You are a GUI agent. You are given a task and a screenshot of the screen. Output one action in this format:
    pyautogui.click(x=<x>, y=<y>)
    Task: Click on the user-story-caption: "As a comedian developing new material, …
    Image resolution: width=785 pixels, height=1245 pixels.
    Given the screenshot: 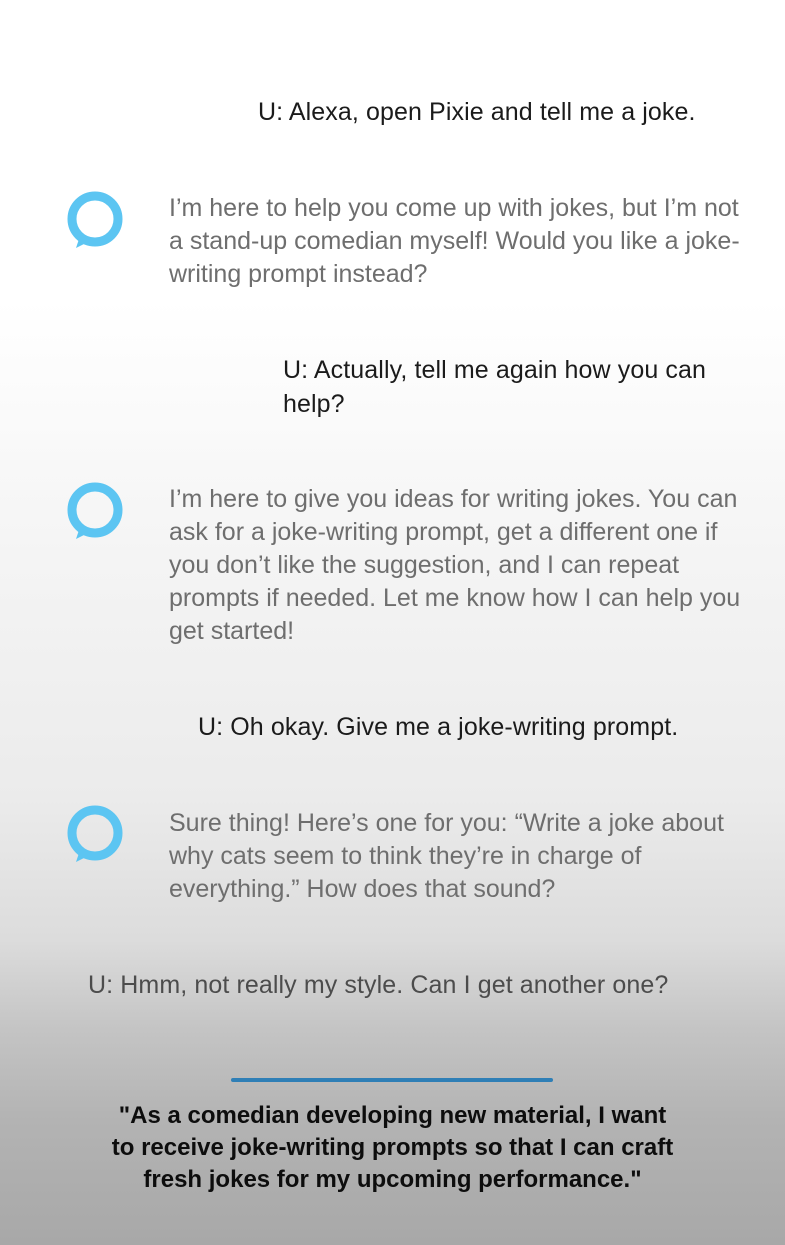 What is the action you would take?
    pyautogui.click(x=392, y=1147)
    